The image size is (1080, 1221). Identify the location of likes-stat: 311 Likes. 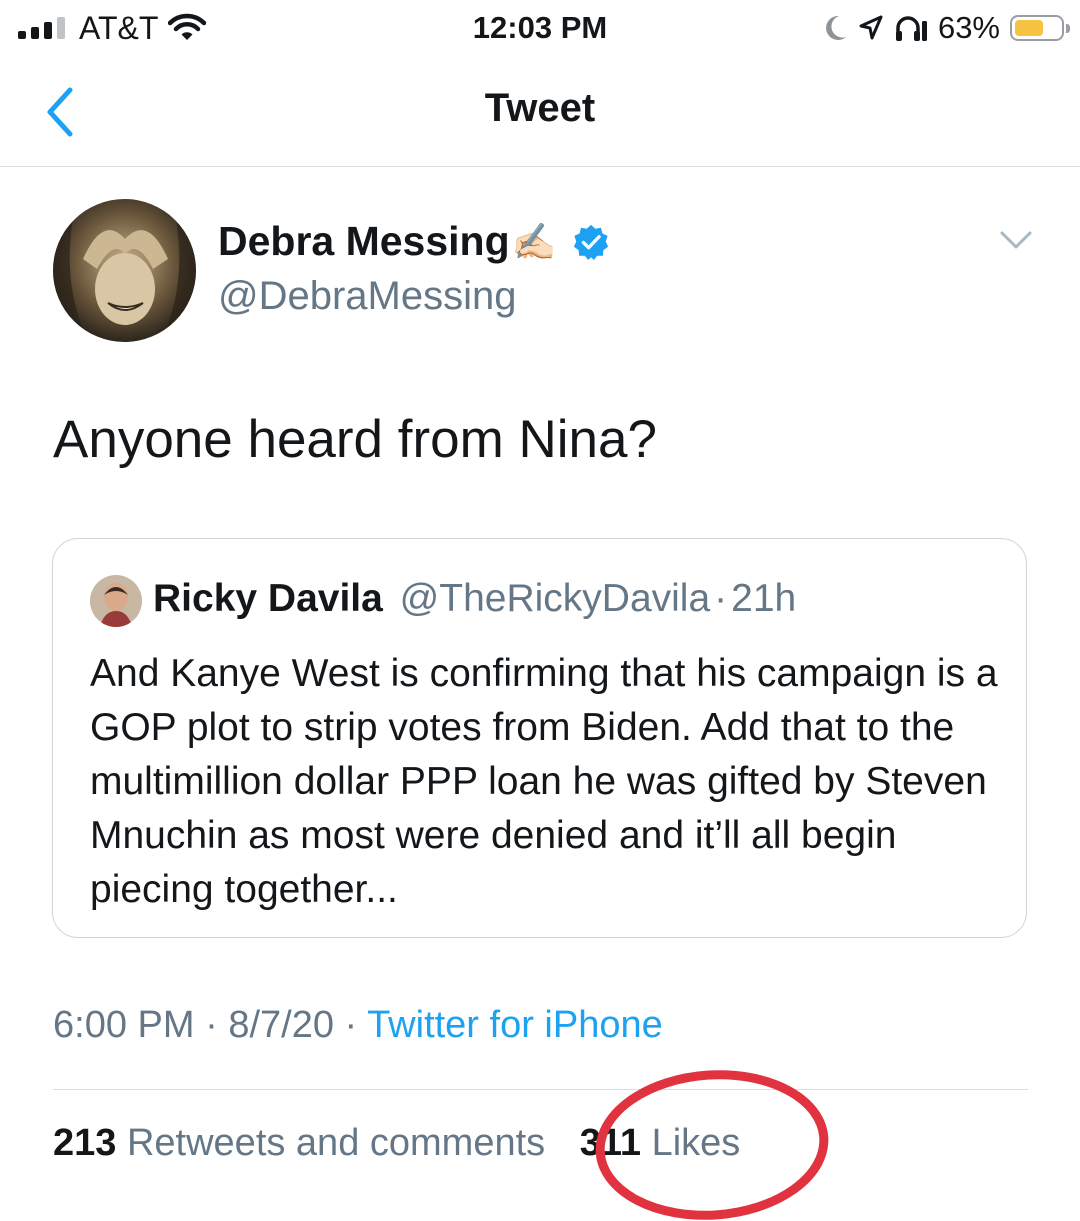
(660, 1143).